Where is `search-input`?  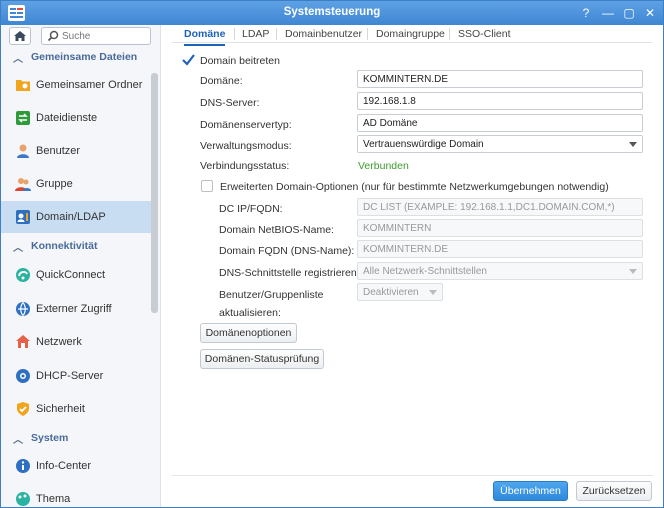
search-input is located at coordinates (105, 36).